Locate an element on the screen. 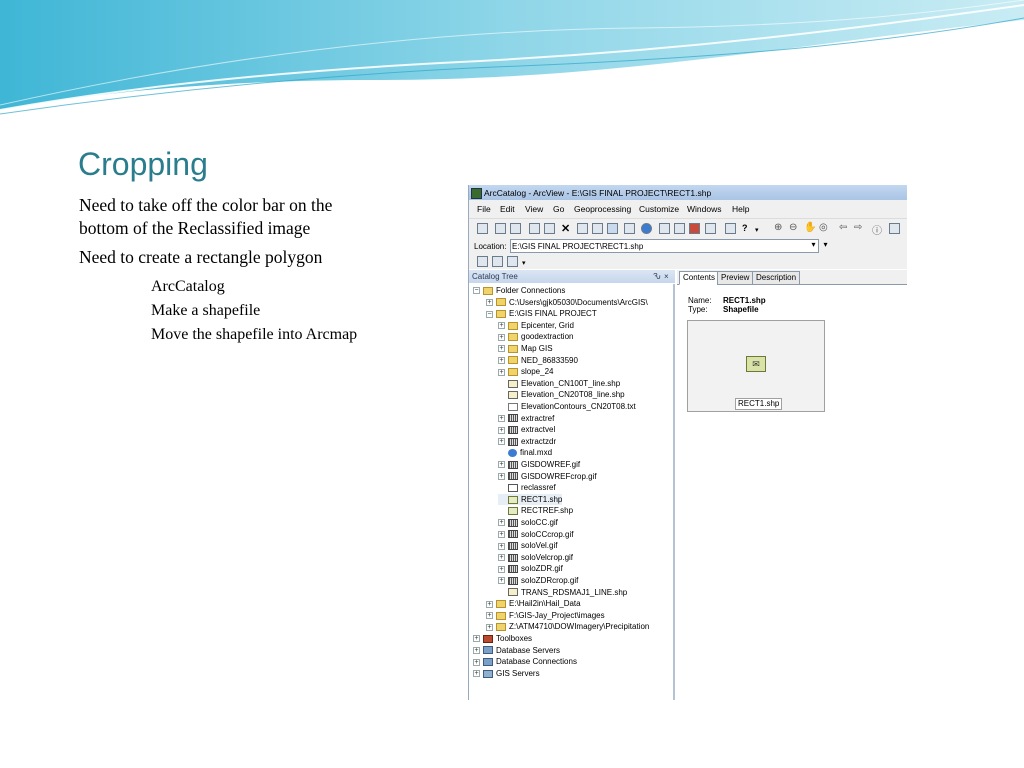  list-icon is located at coordinates (597, 228).